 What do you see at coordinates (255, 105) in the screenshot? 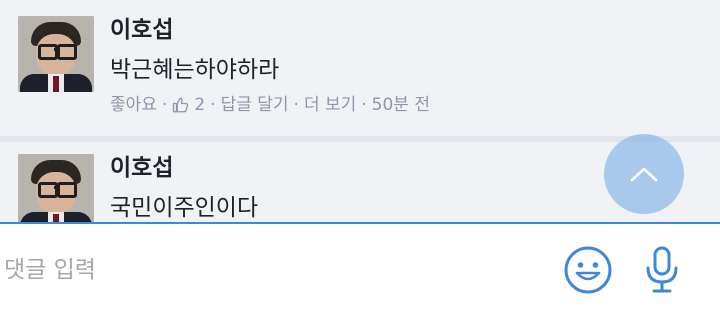
I see `reply-button: 답글 달기` at bounding box center [255, 105].